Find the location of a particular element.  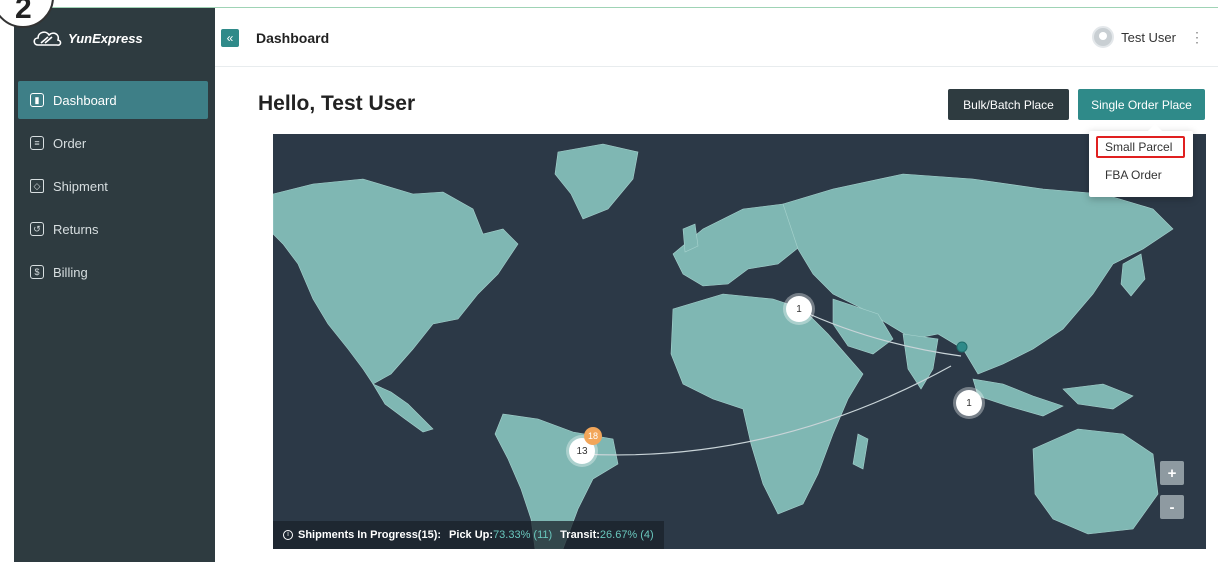

info-icon: i is located at coordinates (288, 535).